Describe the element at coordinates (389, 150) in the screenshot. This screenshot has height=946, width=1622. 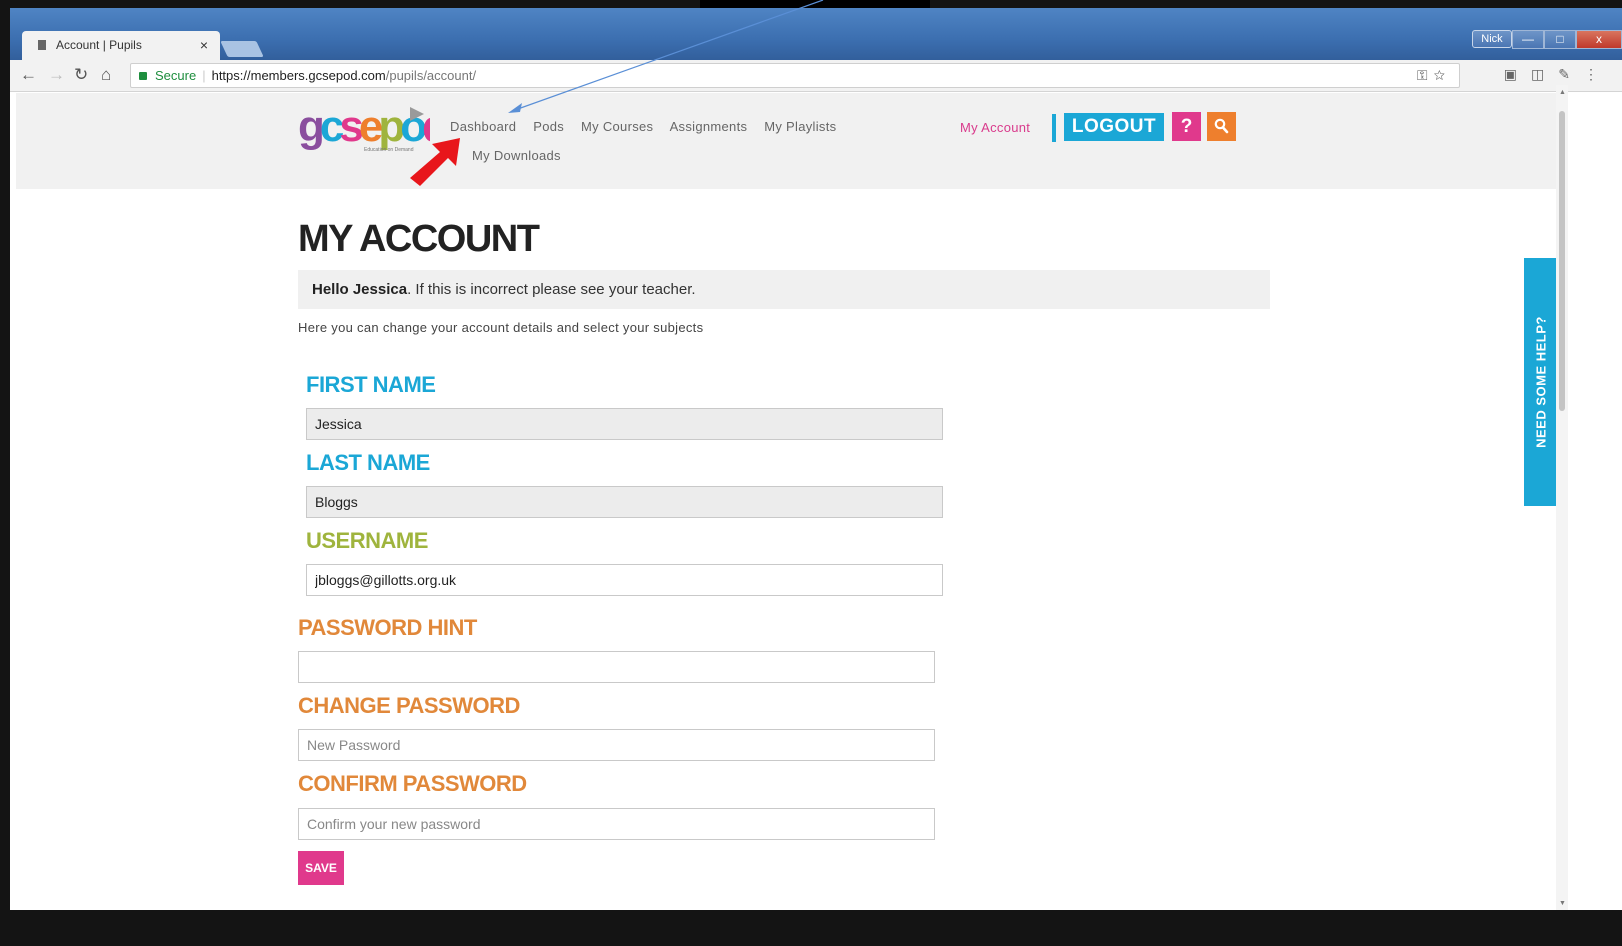
I see `logo-tagline: Education on Demand` at that location.